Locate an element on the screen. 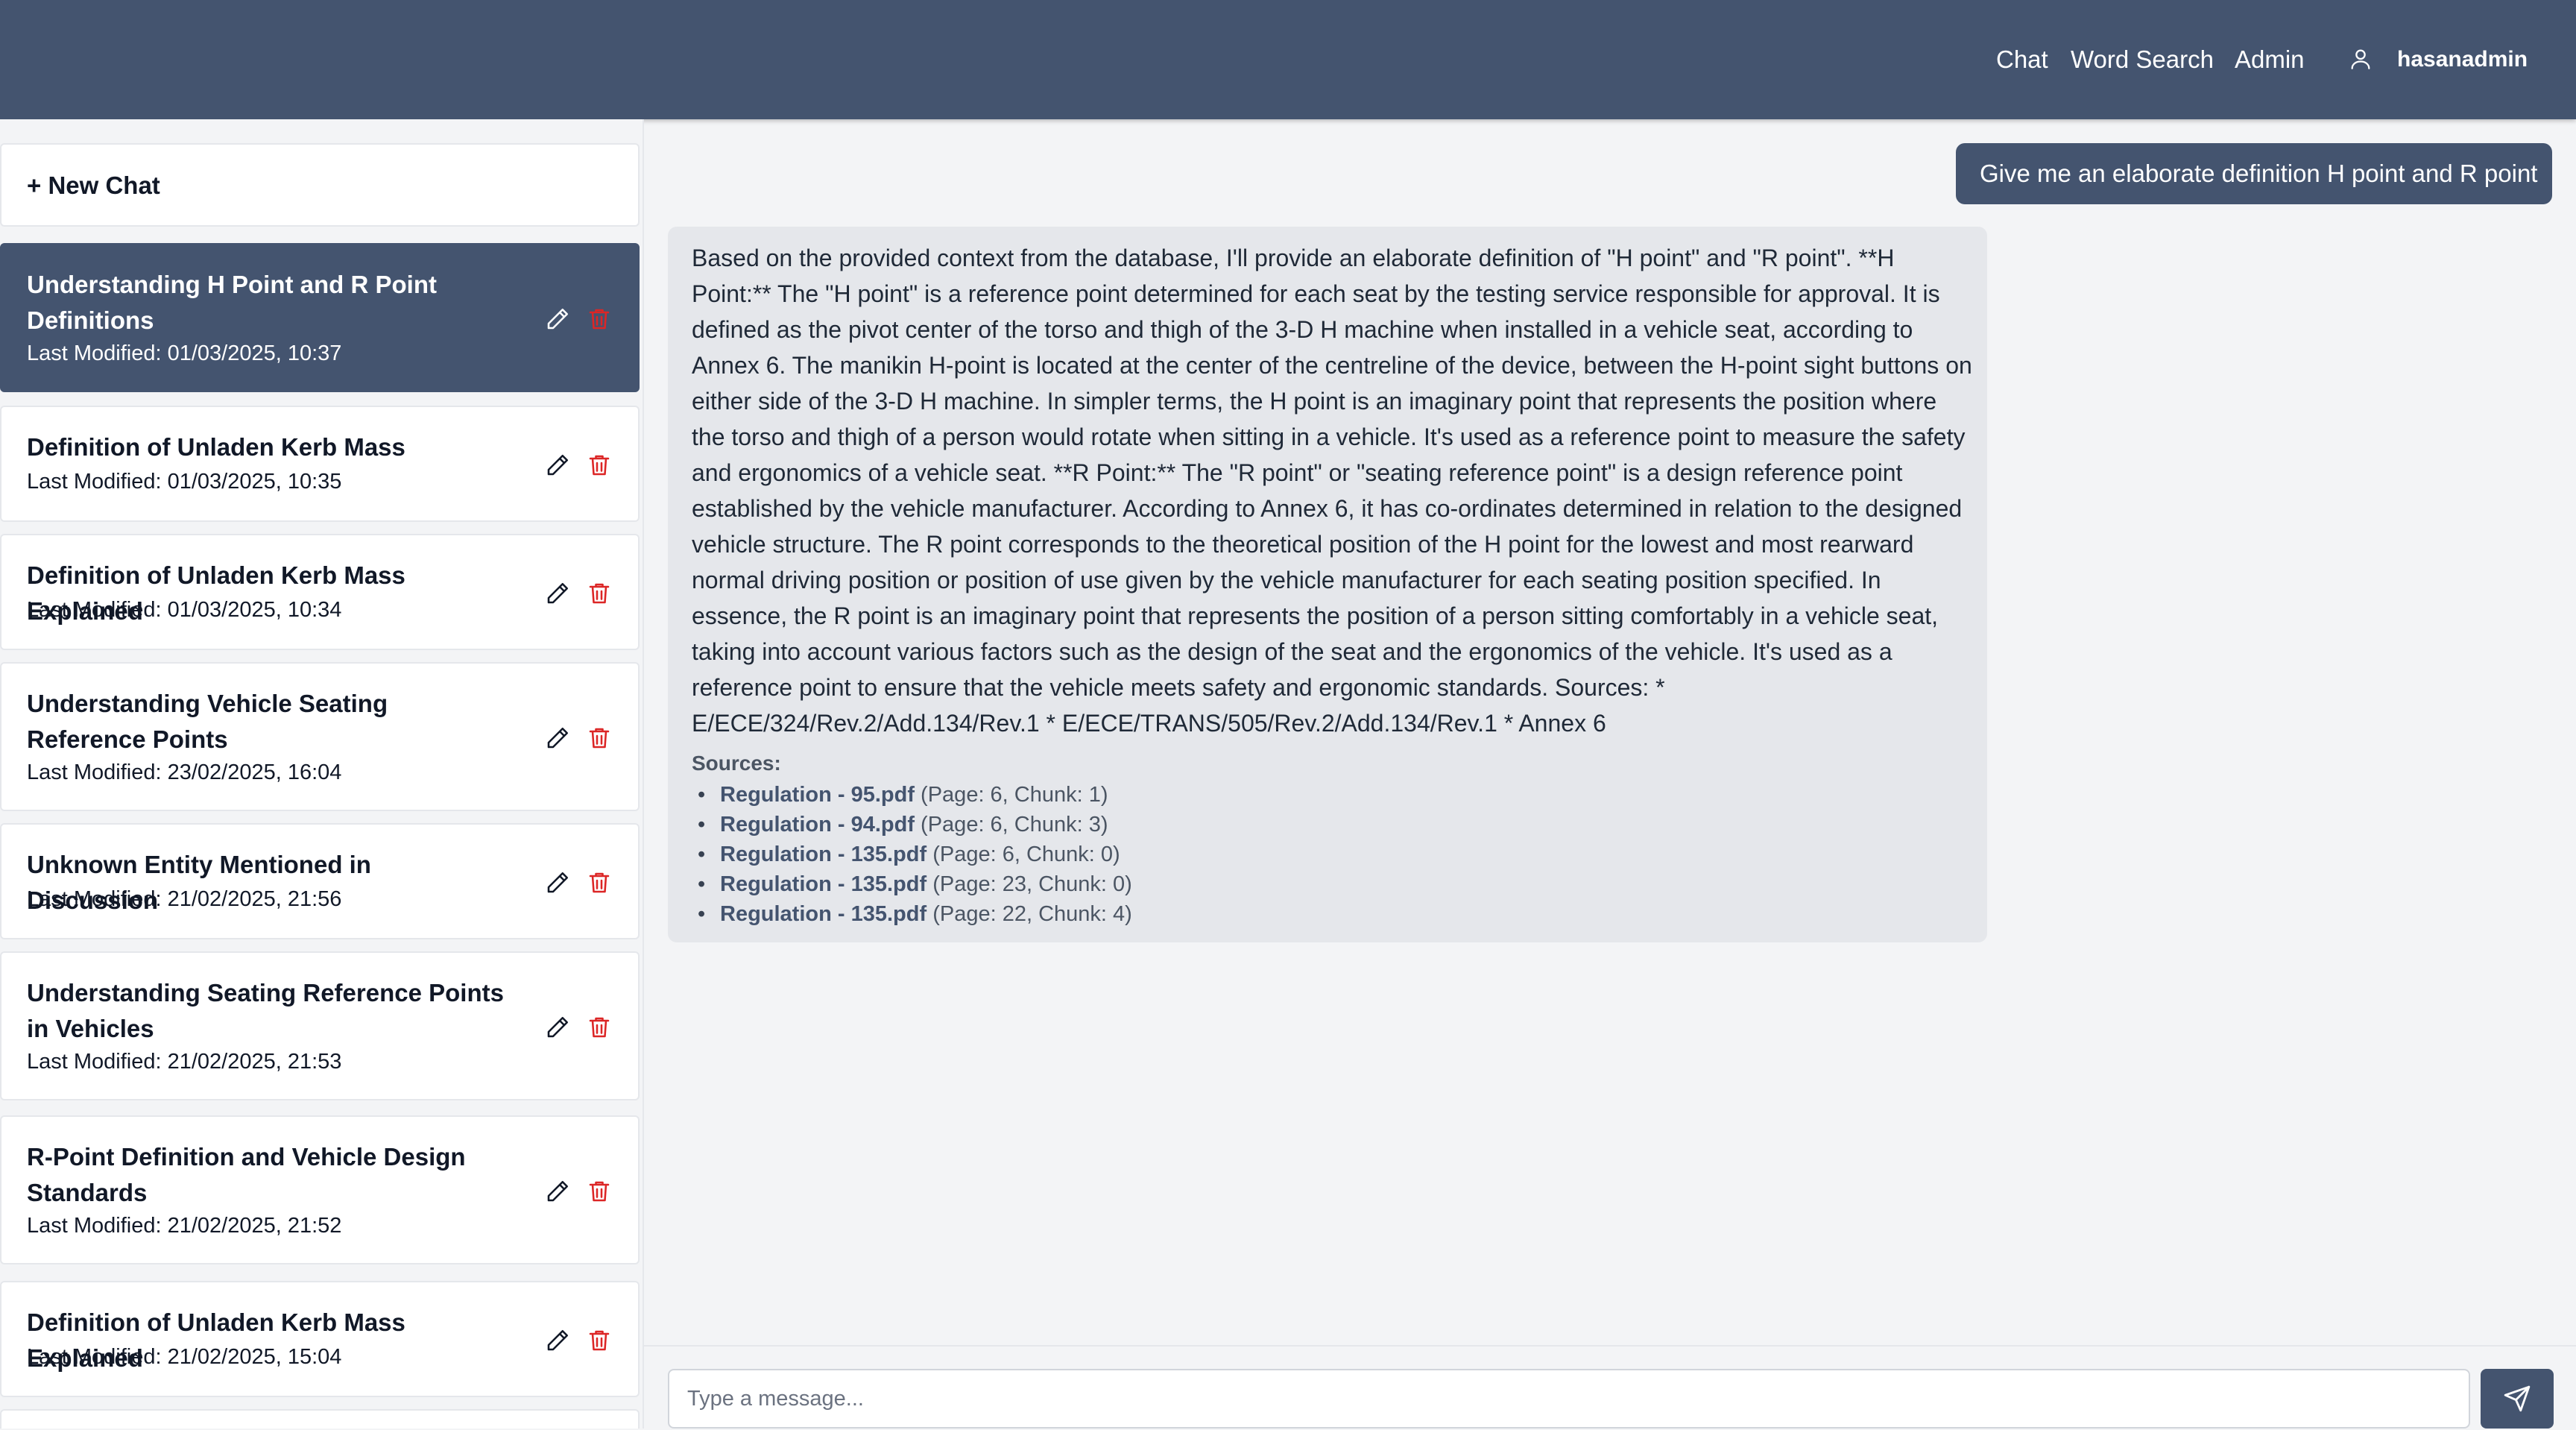  source-detail: (Page: 22, Chunk: 4) is located at coordinates (1029, 914).